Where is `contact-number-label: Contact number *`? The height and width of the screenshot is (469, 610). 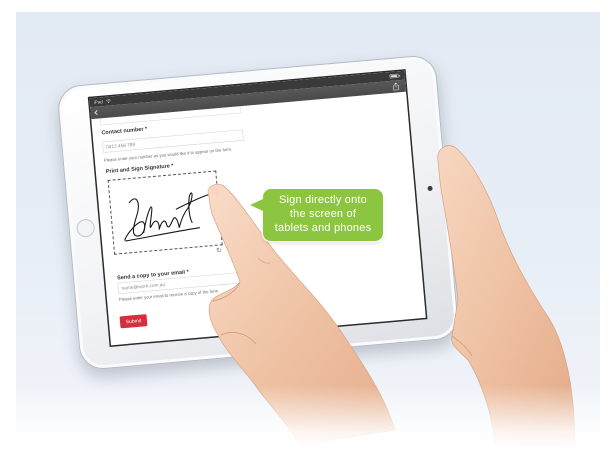
contact-number-label: Contact number * is located at coordinates (124, 130).